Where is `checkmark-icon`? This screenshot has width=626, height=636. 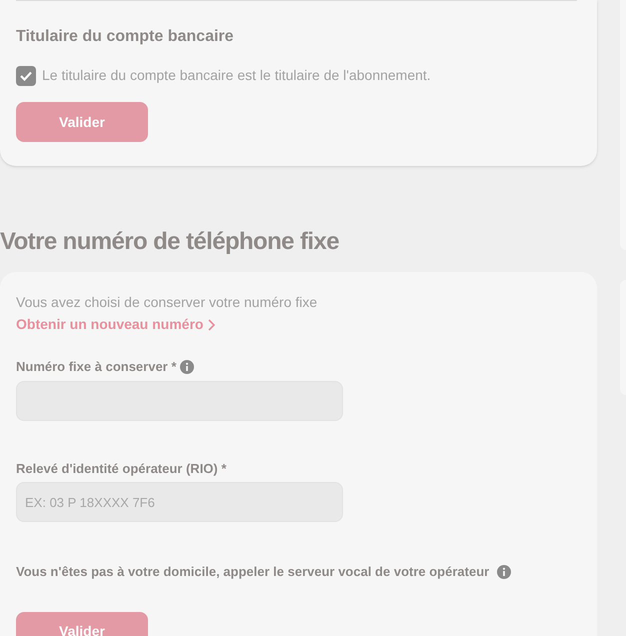
checkmark-icon is located at coordinates (26, 75).